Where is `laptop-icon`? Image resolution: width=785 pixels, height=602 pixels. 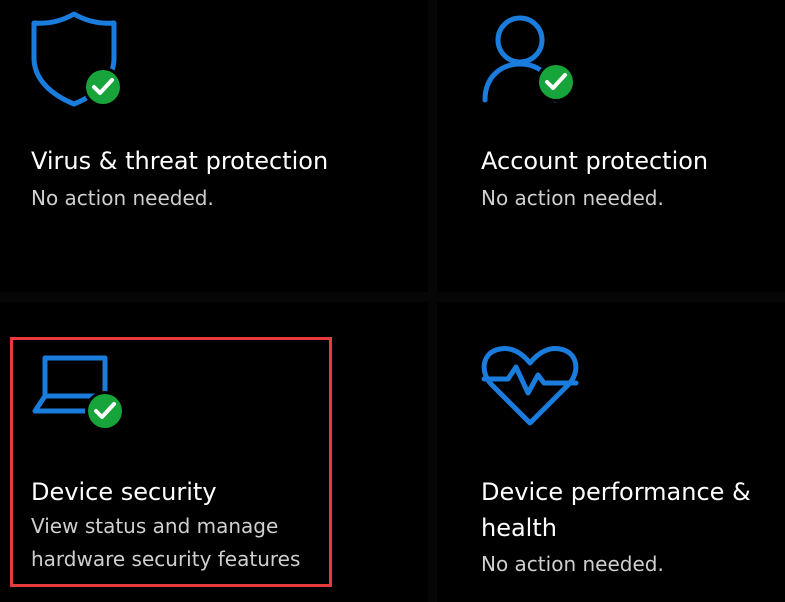
laptop-icon is located at coordinates (82, 398).